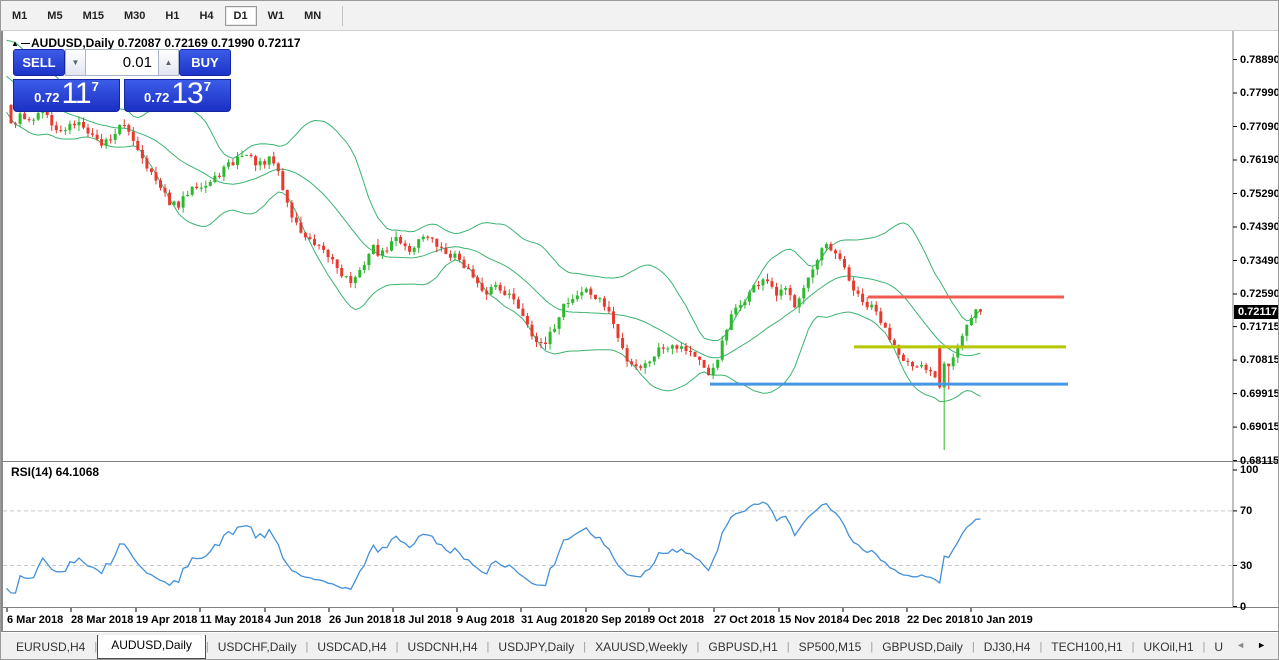 The image size is (1279, 660). I want to click on volume-increase-button: ▲, so click(168, 62).